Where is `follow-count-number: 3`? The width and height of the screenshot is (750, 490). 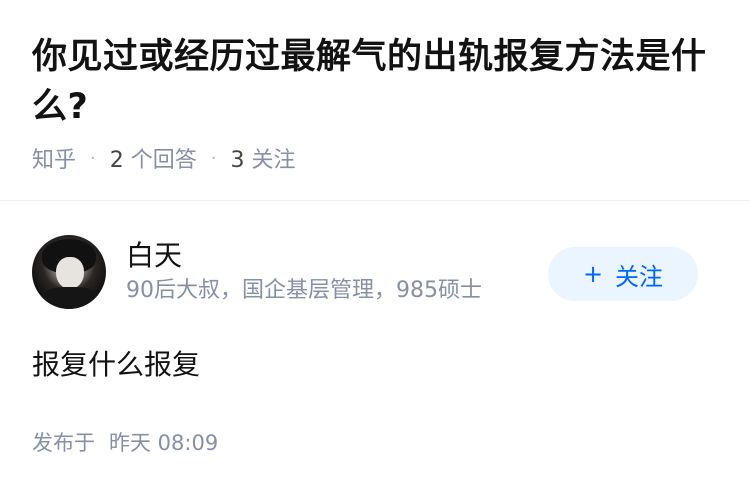
follow-count-number: 3 is located at coordinates (237, 160).